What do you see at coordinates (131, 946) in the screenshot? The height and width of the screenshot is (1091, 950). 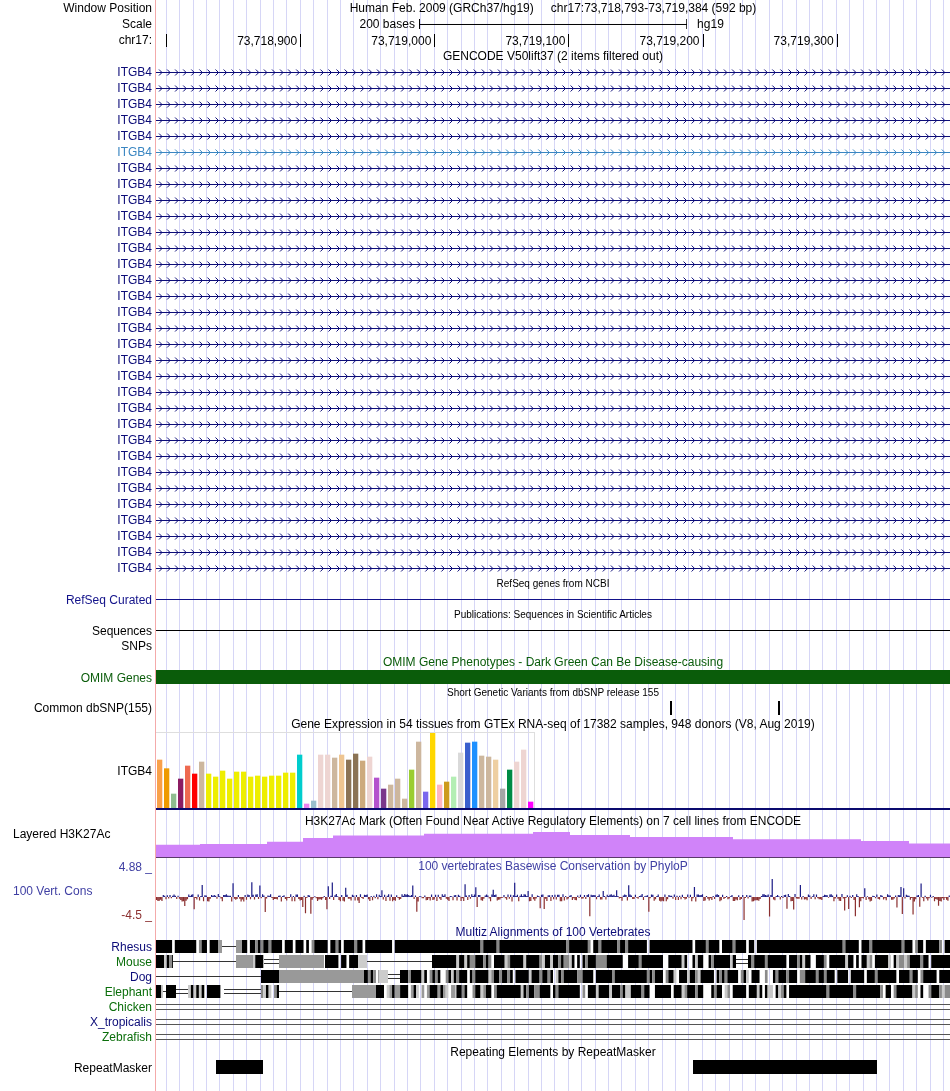 I see `species-label: Rhesus` at bounding box center [131, 946].